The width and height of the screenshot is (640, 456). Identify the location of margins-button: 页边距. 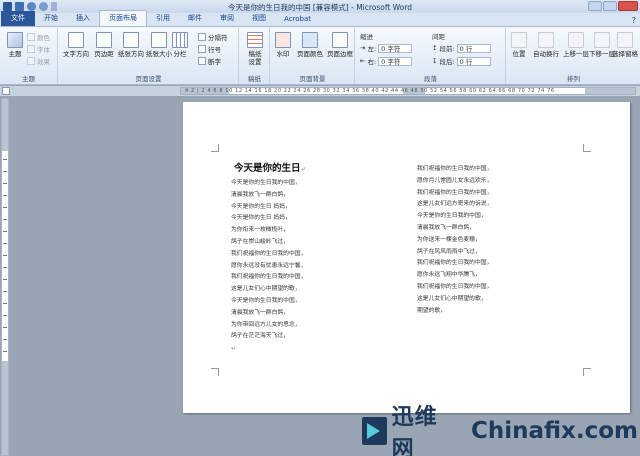
(104, 45).